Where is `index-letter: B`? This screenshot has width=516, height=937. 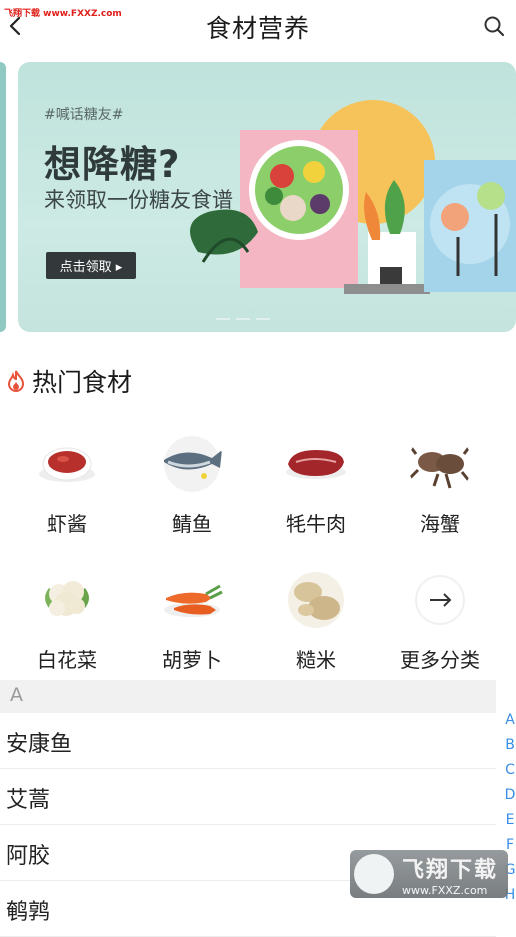
index-letter: B is located at coordinates (508, 749).